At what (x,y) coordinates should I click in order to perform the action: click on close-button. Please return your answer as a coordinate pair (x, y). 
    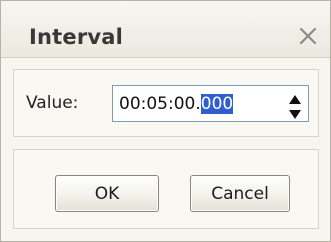
    Looking at the image, I should click on (308, 36).